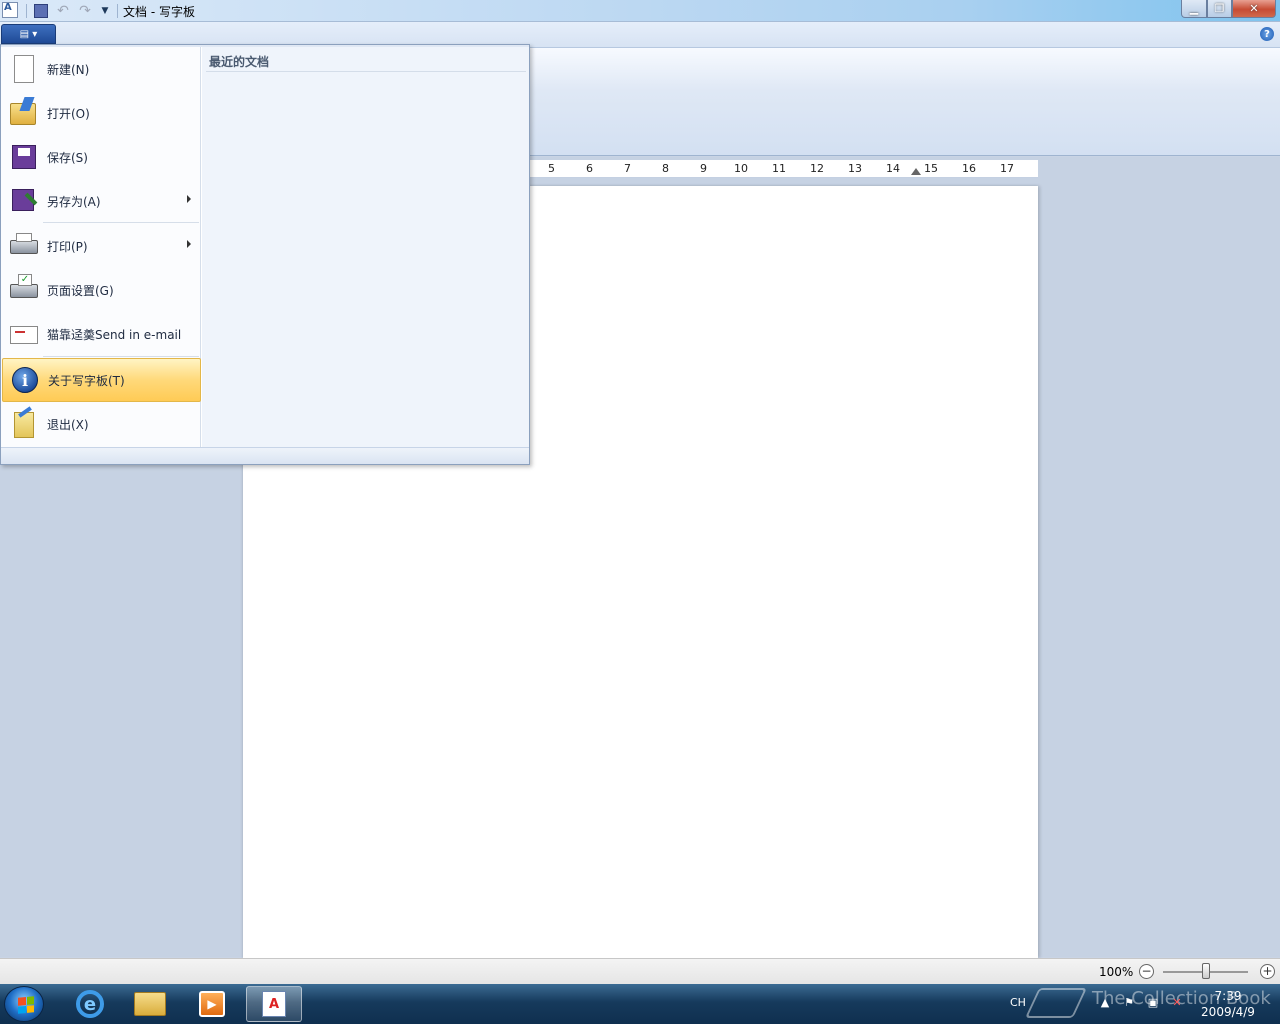  What do you see at coordinates (101, 69) in the screenshot?
I see `menu-item-new: 新建(N)` at bounding box center [101, 69].